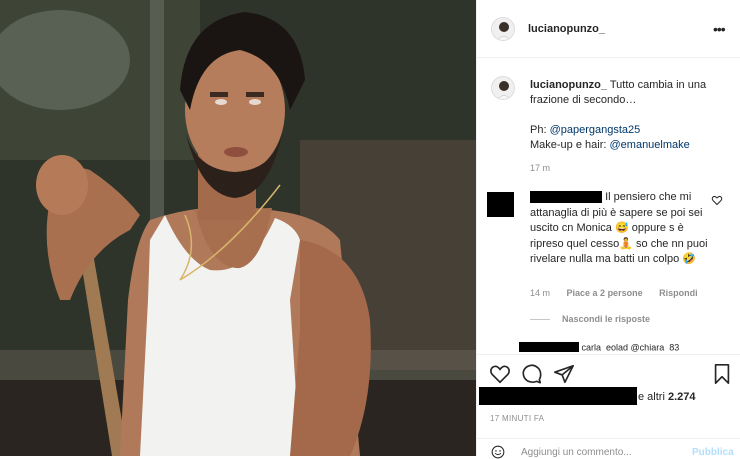  What do you see at coordinates (681, 397) in the screenshot?
I see `likes-count: 2.274` at bounding box center [681, 397].